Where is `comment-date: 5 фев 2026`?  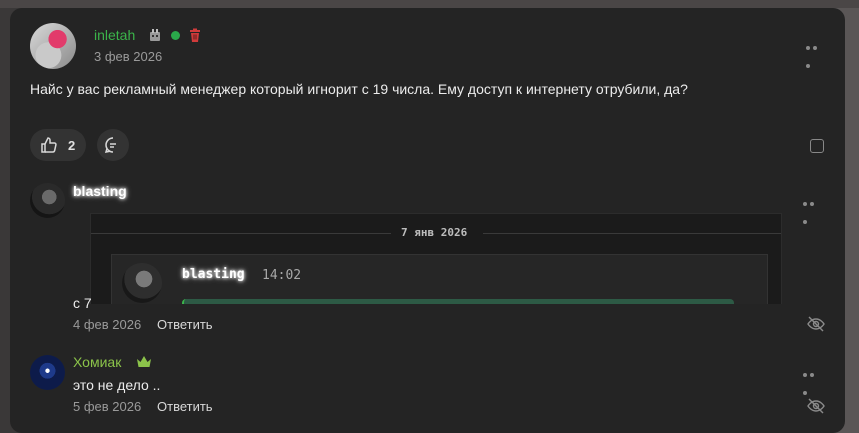 comment-date: 5 фев 2026 is located at coordinates (107, 406).